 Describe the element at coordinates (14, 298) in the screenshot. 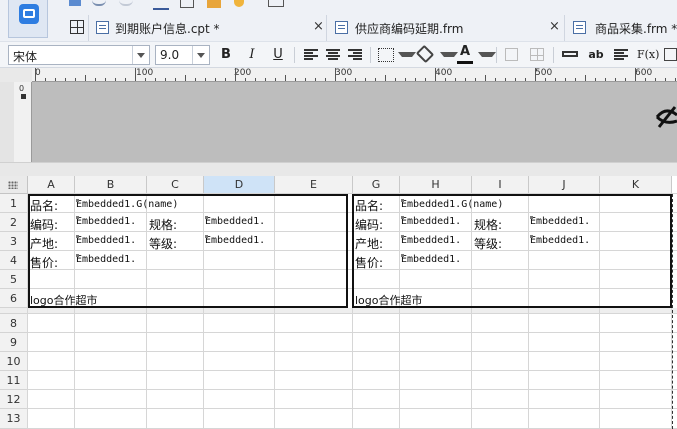

I see `row-header-6: 6` at that location.